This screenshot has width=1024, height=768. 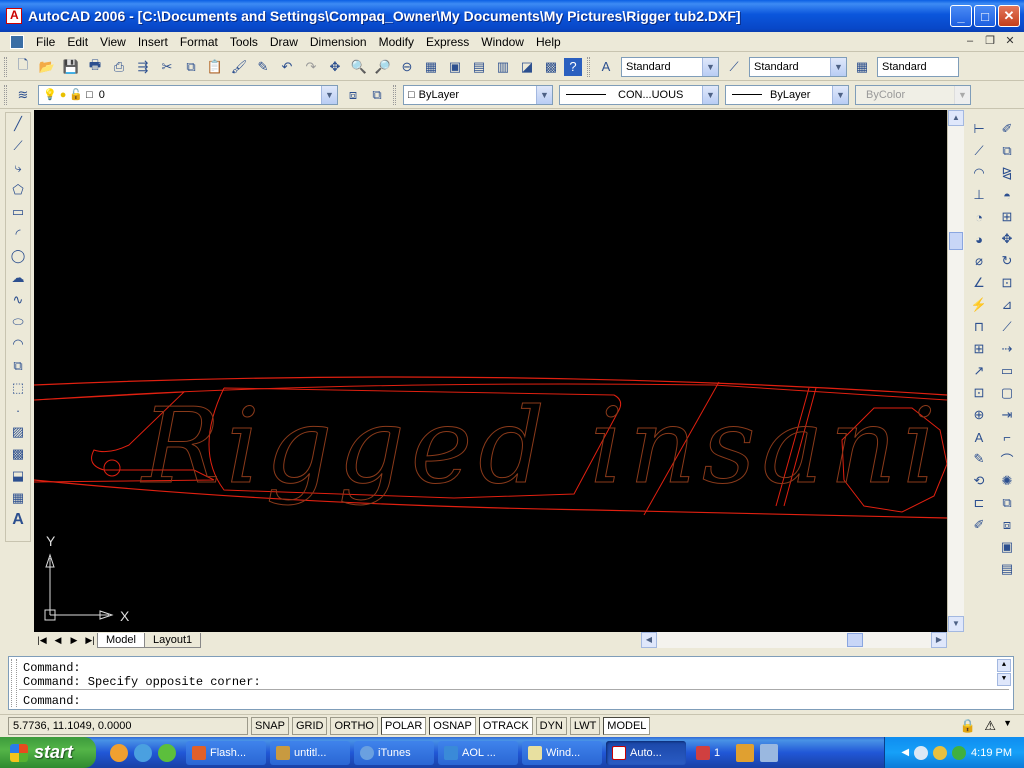 What do you see at coordinates (862, 67) in the screenshot?
I see `table-style-icon: ▦` at bounding box center [862, 67].